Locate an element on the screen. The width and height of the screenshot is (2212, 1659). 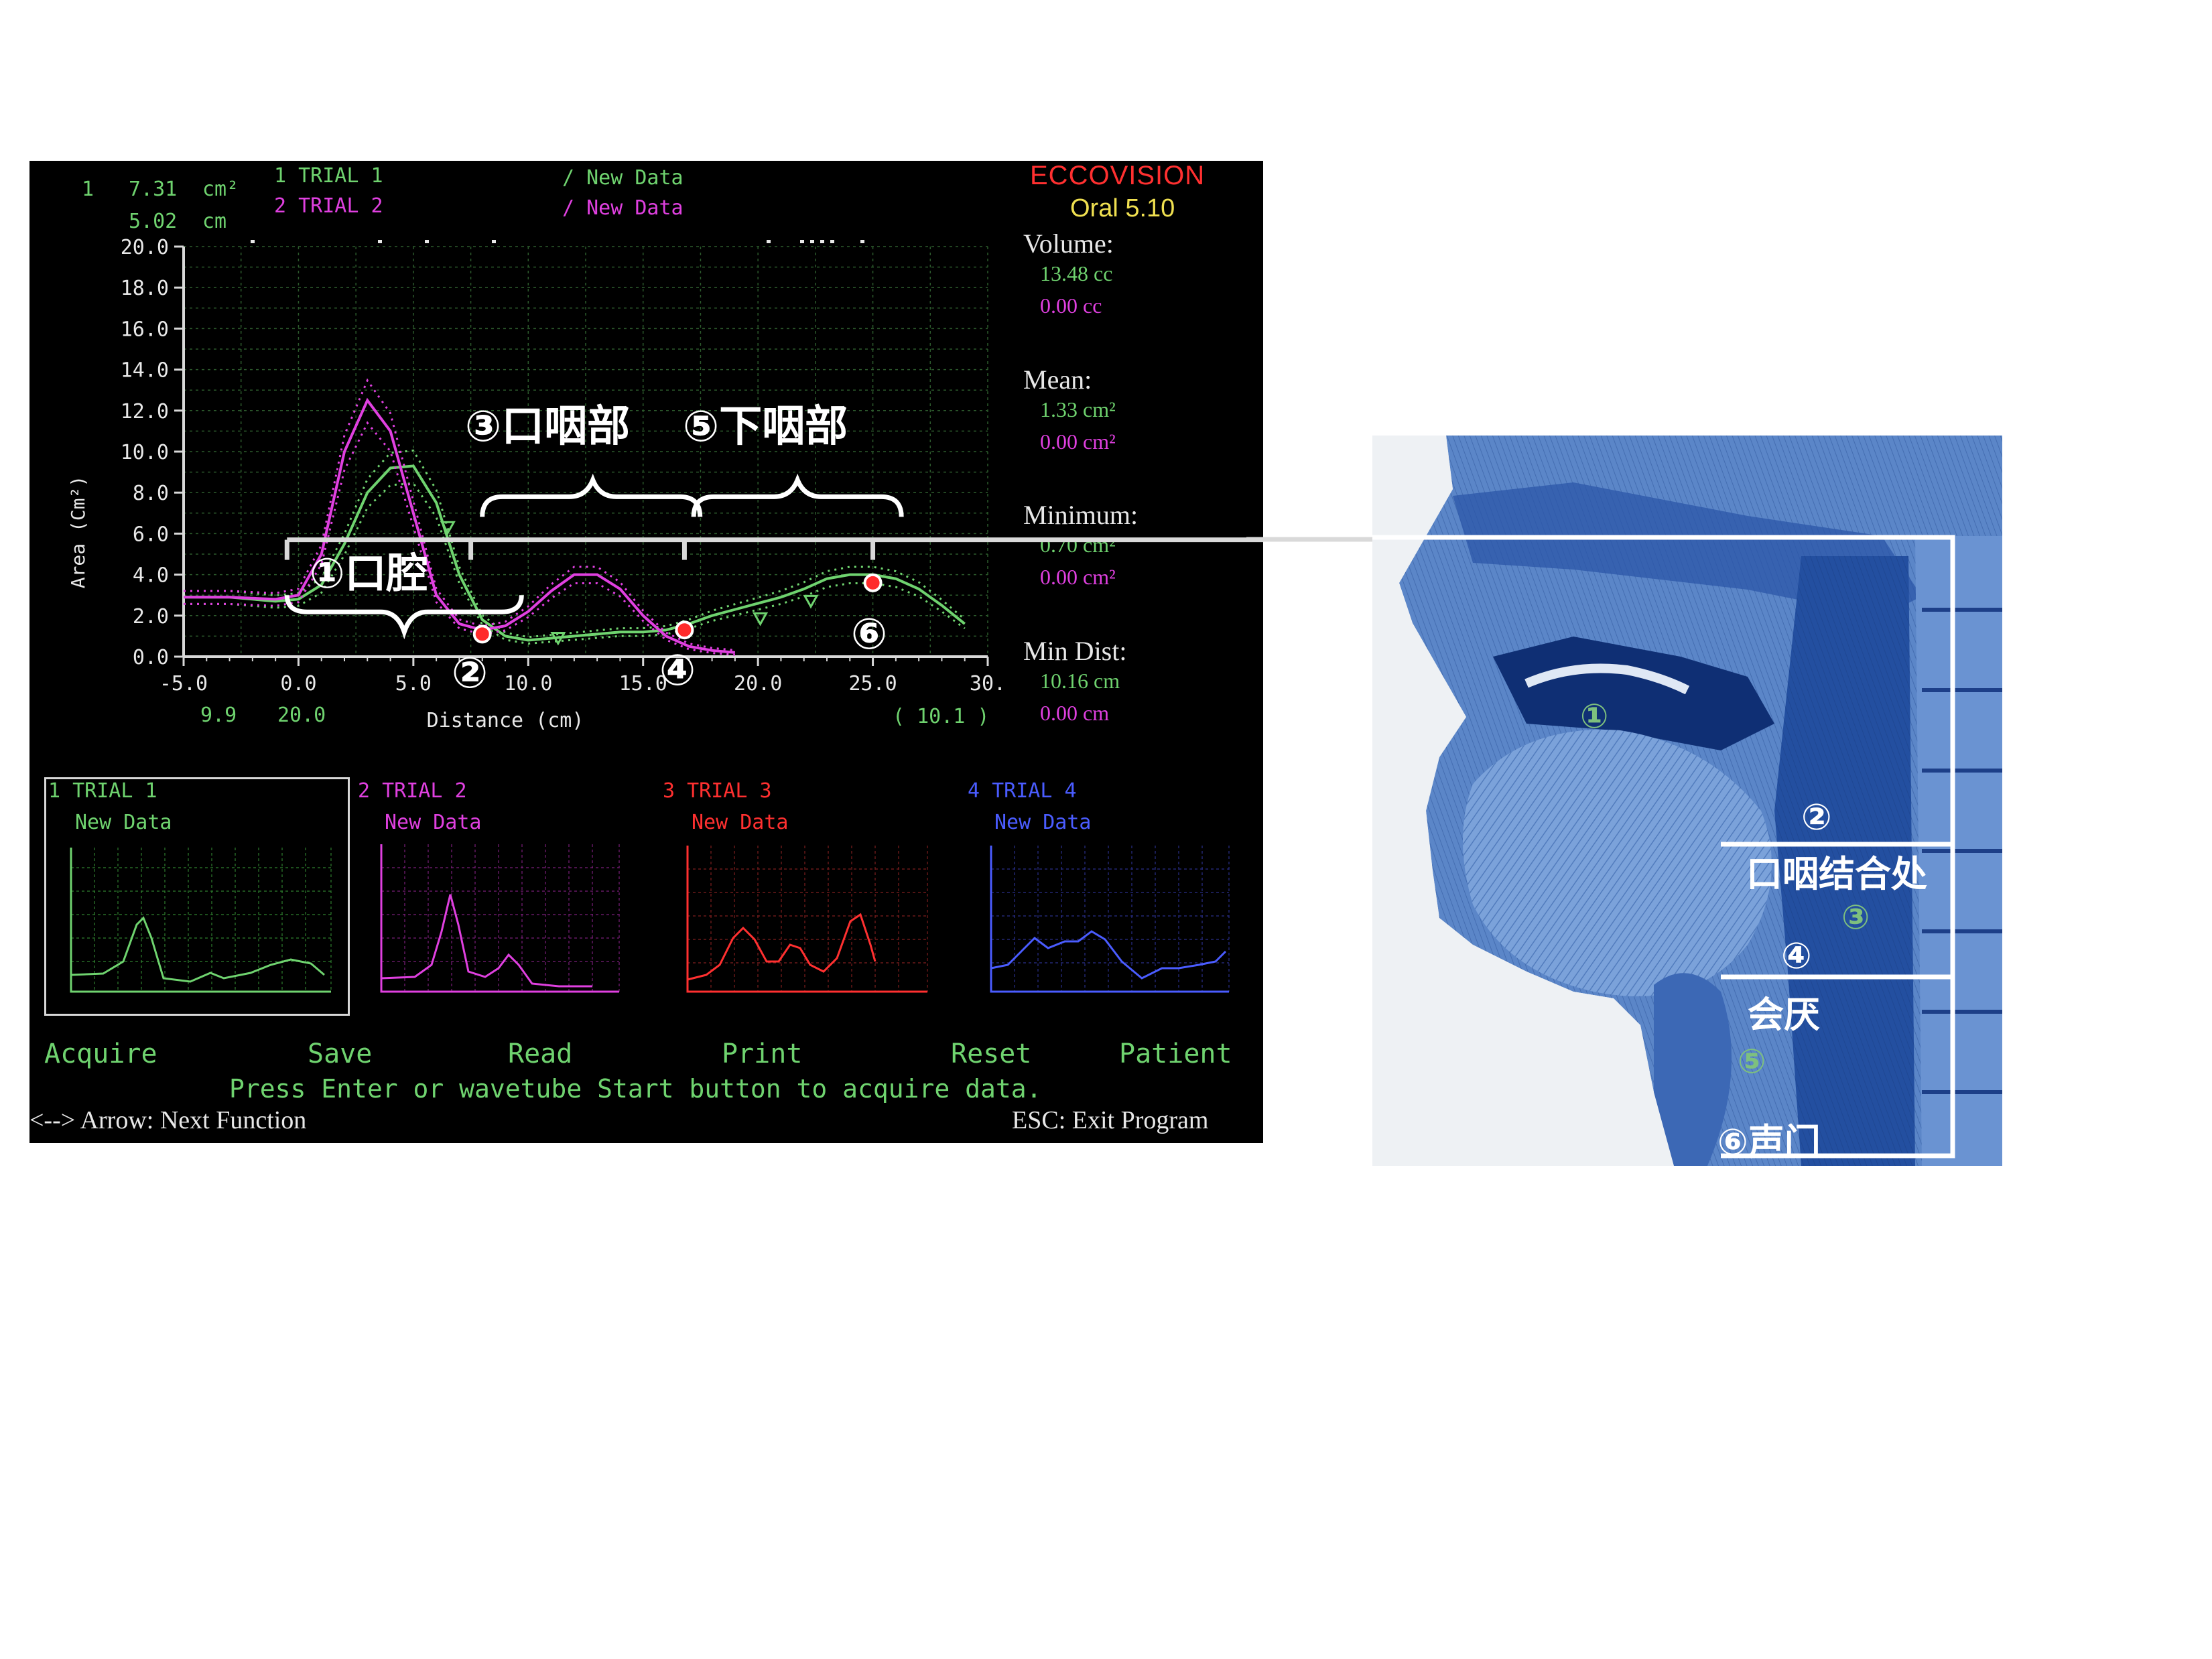
x-tick-label: 25.0 is located at coordinates (872, 683).